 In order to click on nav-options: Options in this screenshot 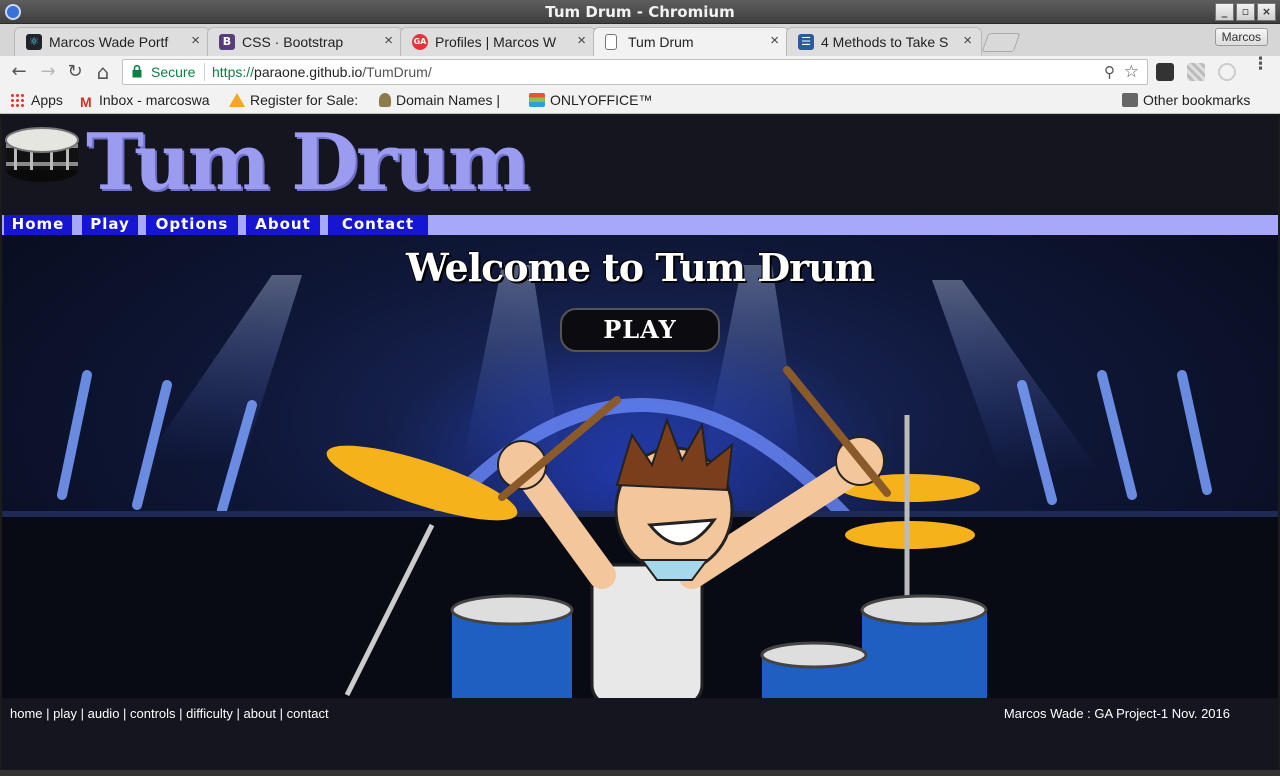, I will do `click(192, 225)`.